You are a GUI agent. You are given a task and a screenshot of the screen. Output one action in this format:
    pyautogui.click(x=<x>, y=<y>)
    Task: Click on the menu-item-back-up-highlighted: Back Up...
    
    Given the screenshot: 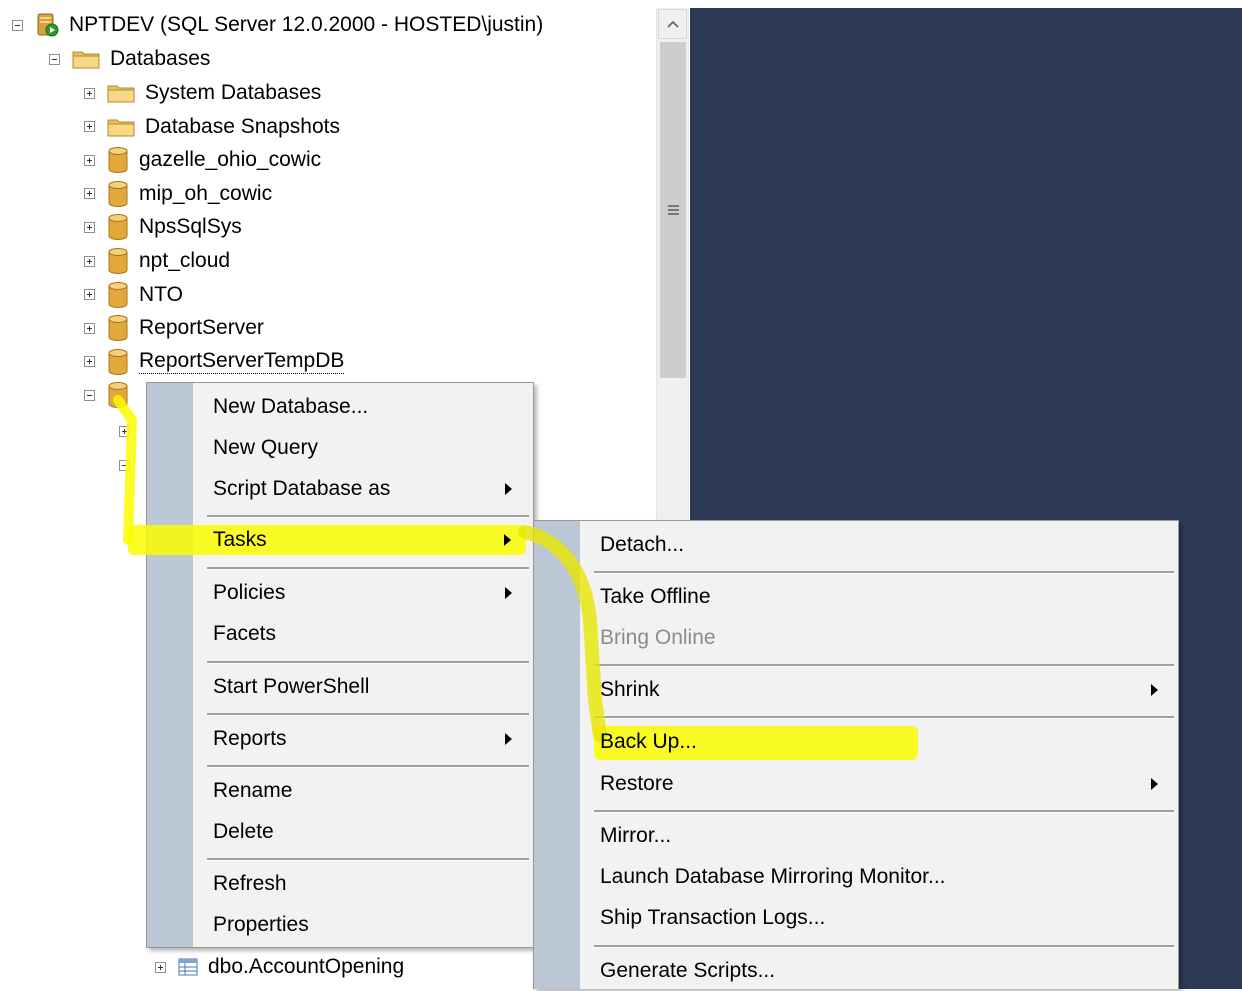 What is the action you would take?
    pyautogui.click(x=648, y=742)
    